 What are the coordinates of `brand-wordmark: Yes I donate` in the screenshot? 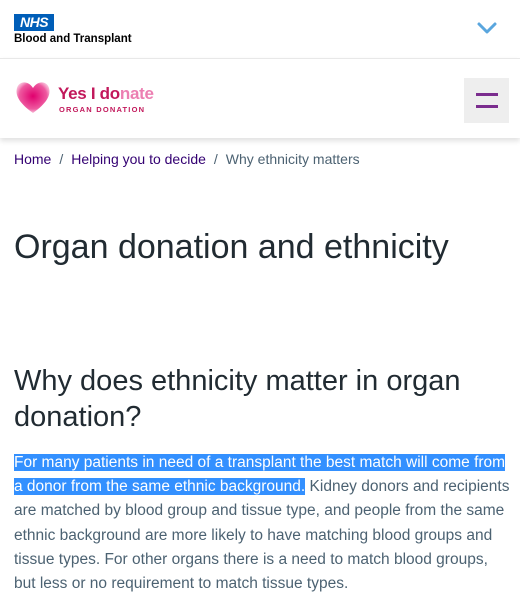 It's located at (106, 94).